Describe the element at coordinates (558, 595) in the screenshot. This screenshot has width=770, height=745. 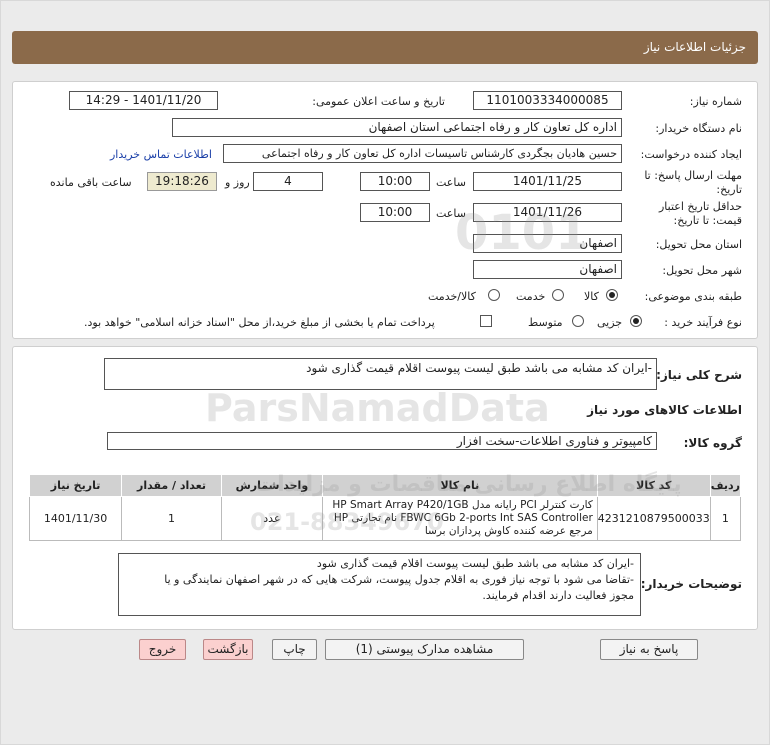
I see `buyer-notes-line: مجوز فعالیت دارند اقدام فرمایند.` at that location.